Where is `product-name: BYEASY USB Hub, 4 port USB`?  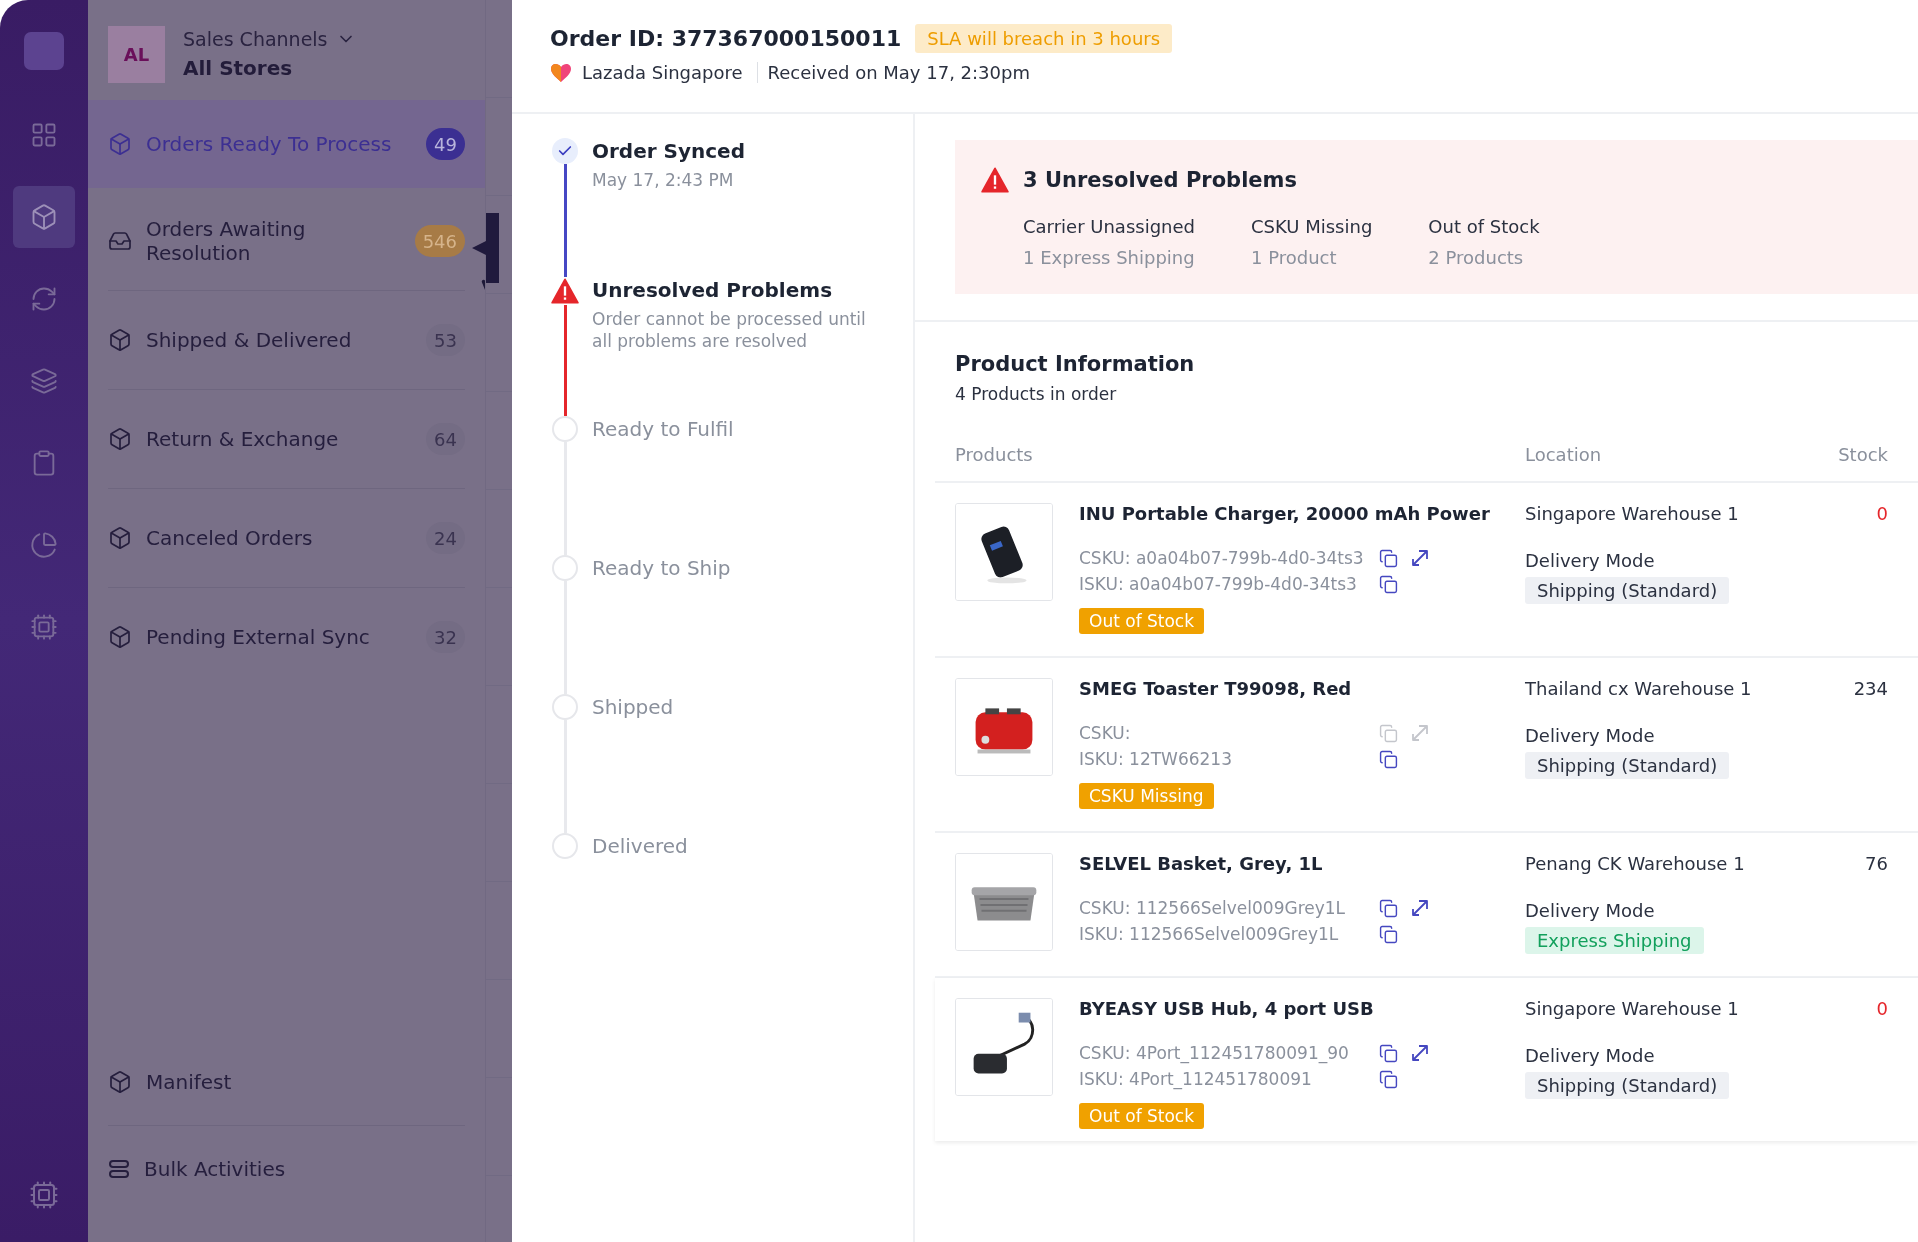 product-name: BYEASY USB Hub, 4 port USB is located at coordinates (1227, 1008).